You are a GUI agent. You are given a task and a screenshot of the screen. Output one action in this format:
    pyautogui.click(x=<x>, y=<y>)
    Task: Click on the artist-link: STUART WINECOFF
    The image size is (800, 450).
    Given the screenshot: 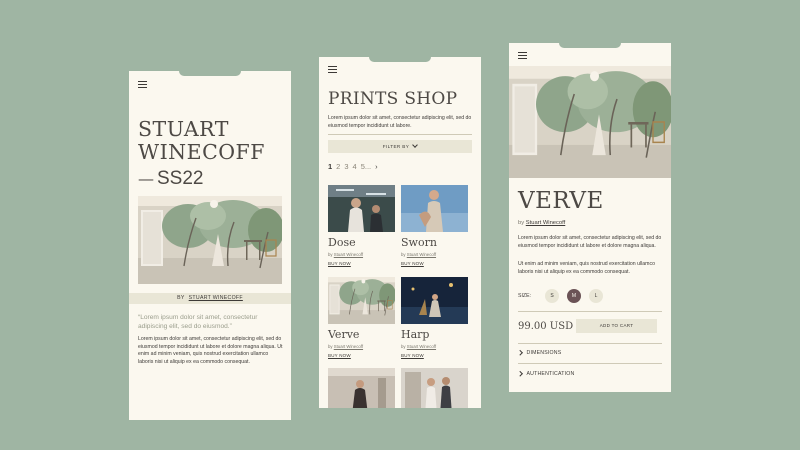 What is the action you would take?
    pyautogui.click(x=216, y=298)
    